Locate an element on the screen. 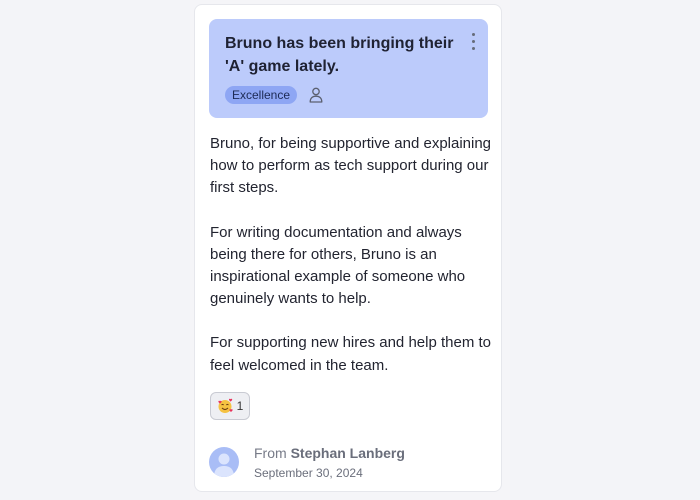 The width and height of the screenshot is (700, 500). sender-line: From Stephan Lanberg is located at coordinates (329, 453).